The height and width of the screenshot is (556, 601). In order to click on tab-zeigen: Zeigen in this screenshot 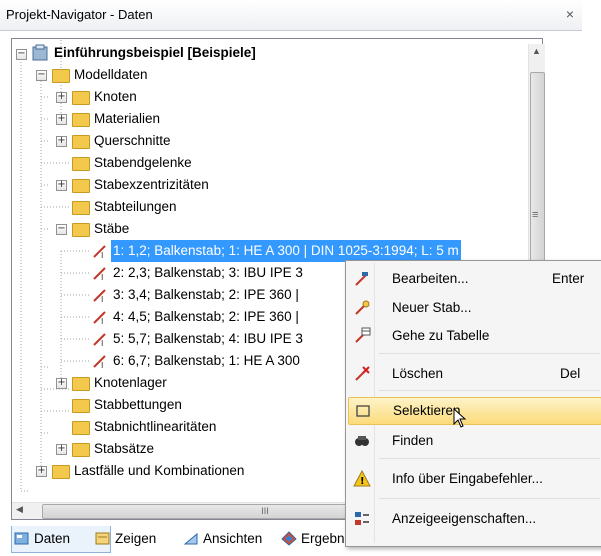, I will do `click(144, 539)`.